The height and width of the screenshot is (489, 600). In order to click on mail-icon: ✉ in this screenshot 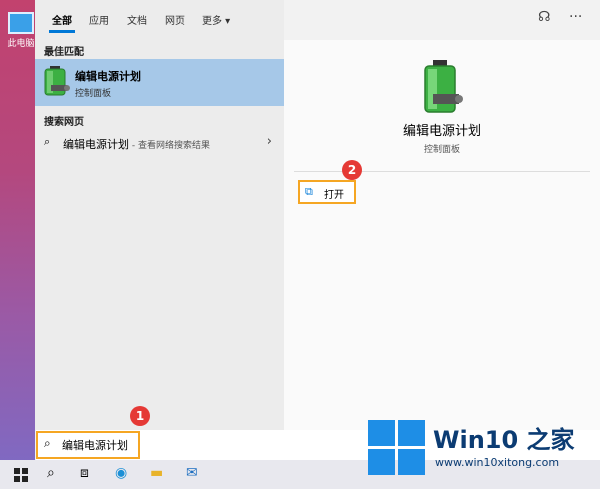, I will do `click(192, 473)`.